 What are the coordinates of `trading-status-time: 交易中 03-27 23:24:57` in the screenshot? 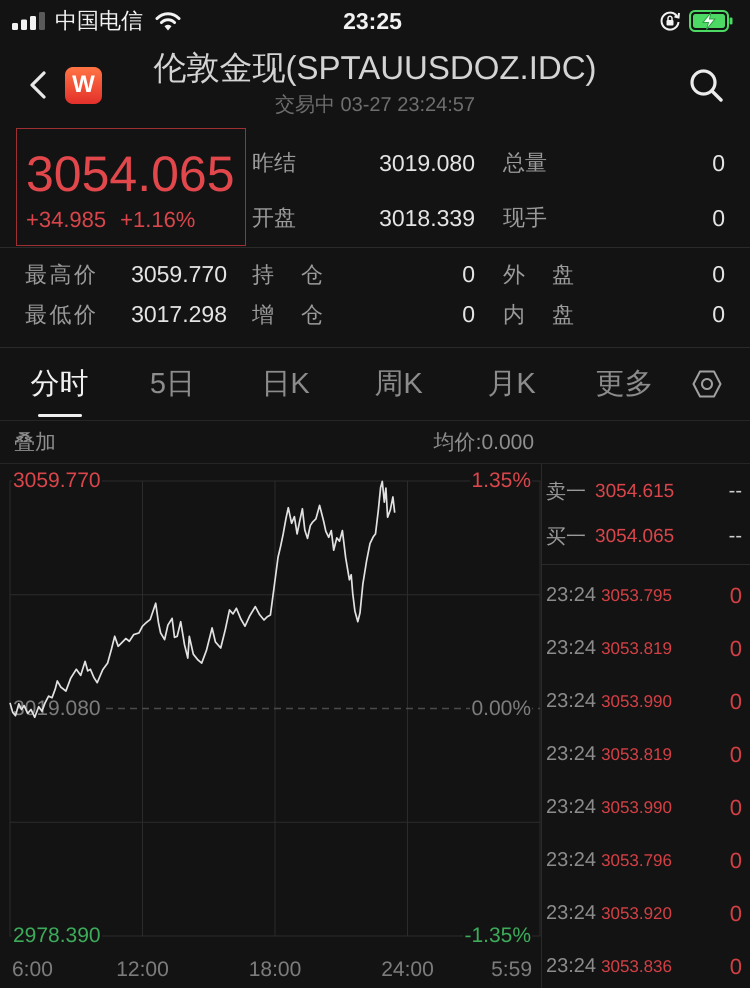 It's located at (375, 105).